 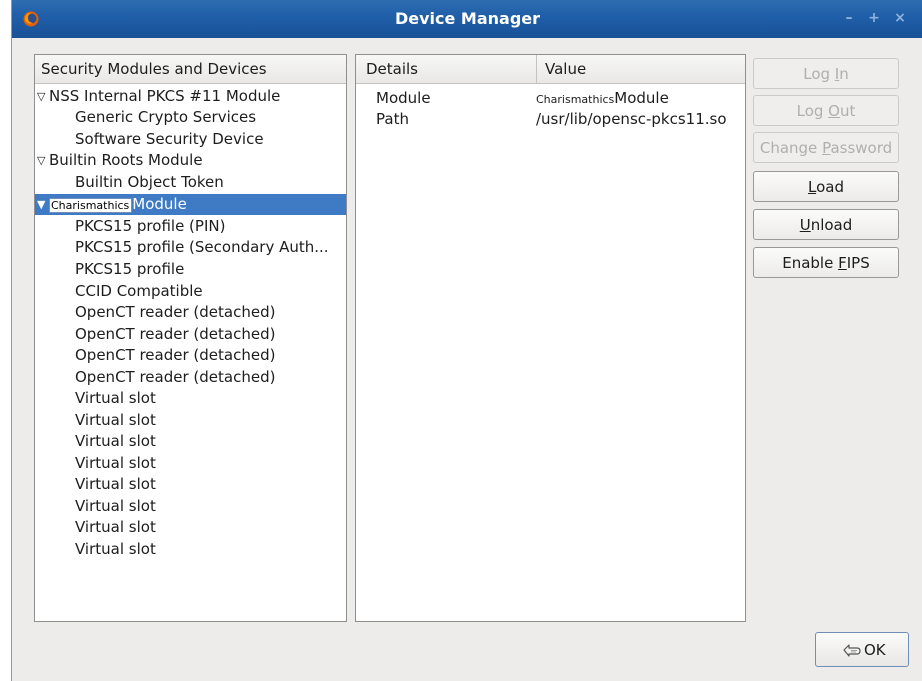 I want to click on details-row-path: Path /usr/lib/opensc-pkcs11.so, so click(x=550, y=119).